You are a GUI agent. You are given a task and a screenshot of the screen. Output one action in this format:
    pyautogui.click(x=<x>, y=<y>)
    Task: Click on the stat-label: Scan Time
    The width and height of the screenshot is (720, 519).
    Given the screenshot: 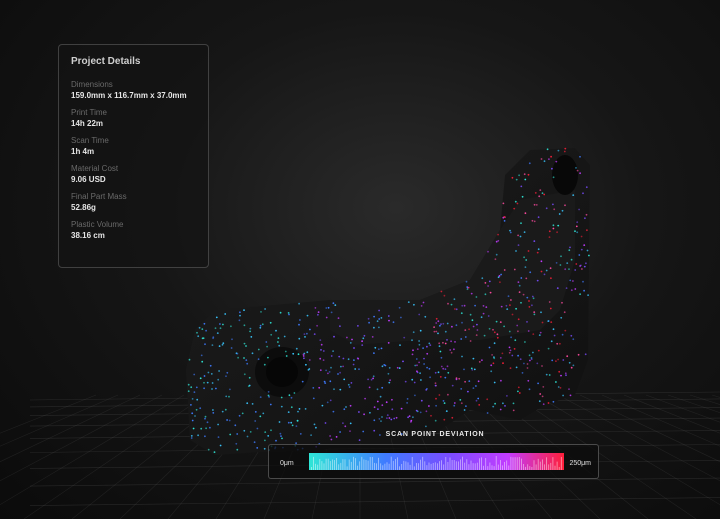 What is the action you would take?
    pyautogui.click(x=90, y=140)
    